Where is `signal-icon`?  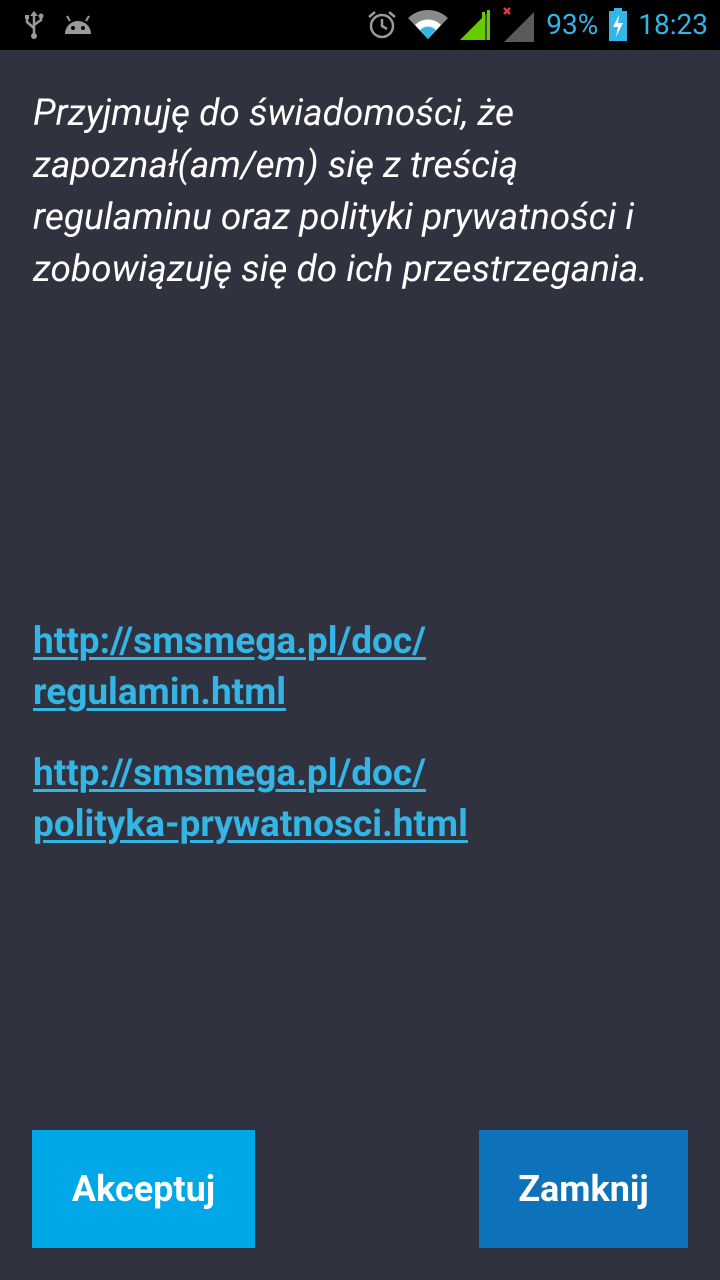 signal-icon is located at coordinates (475, 25).